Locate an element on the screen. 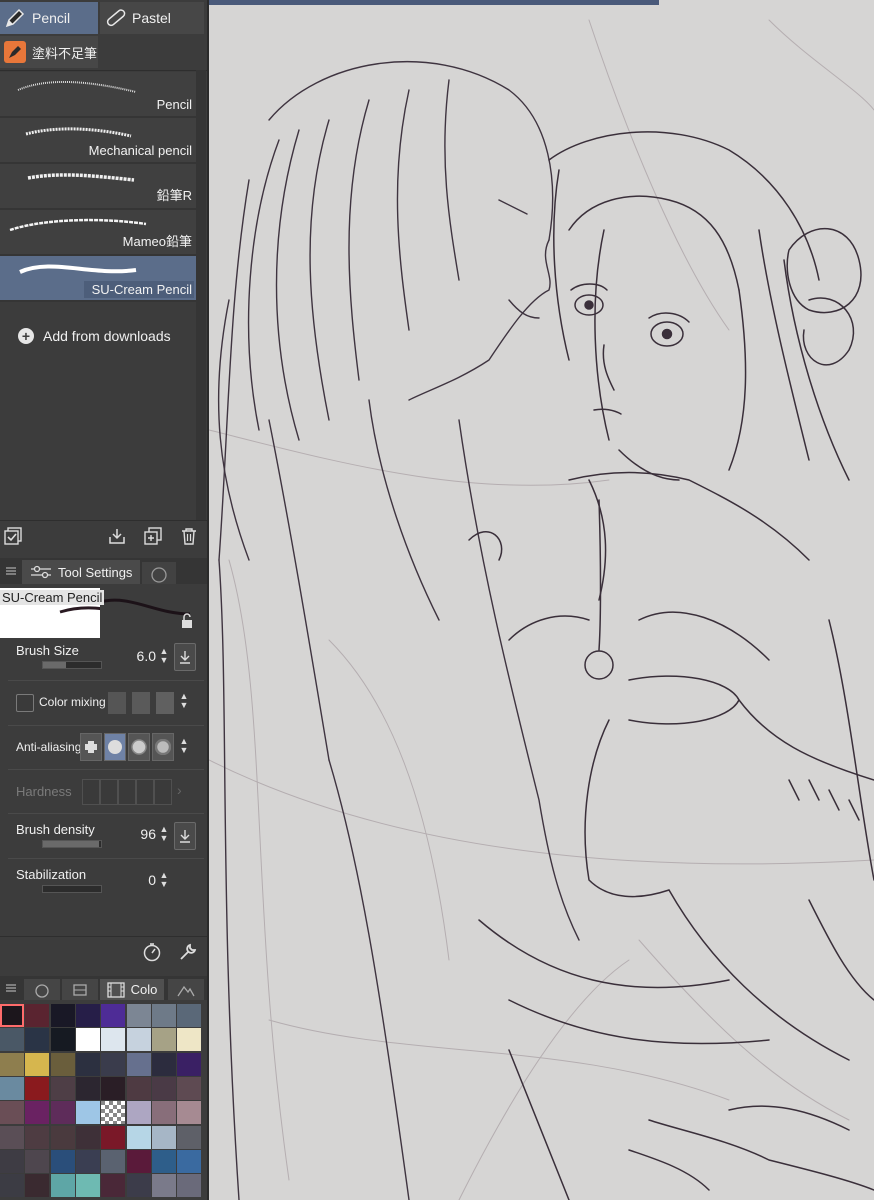 Image resolution: width=874 pixels, height=1200 pixels. brush-item-pencil: Pencil is located at coordinates (98, 95).